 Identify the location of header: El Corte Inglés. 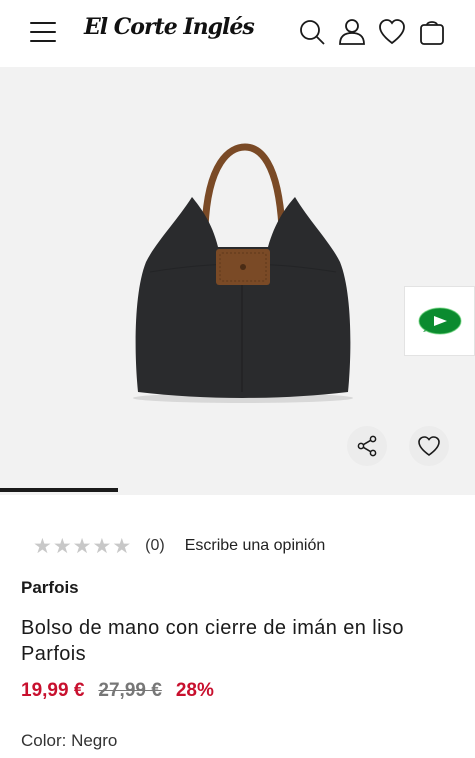
(237, 33).